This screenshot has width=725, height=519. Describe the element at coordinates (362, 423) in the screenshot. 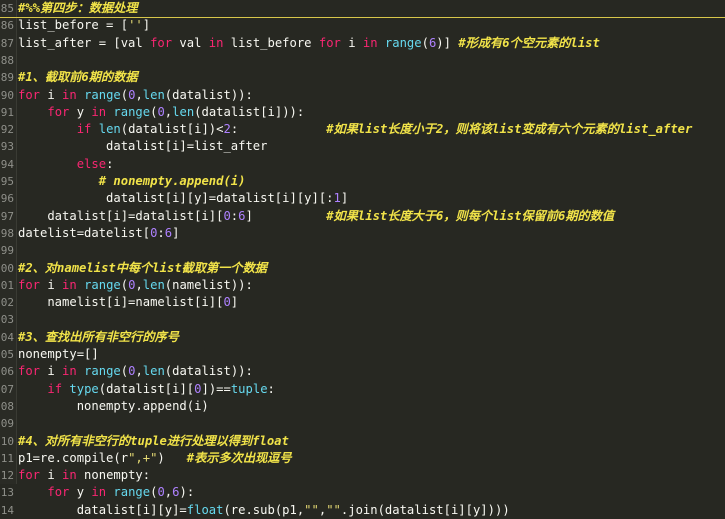

I see `code-line: 09` at that location.